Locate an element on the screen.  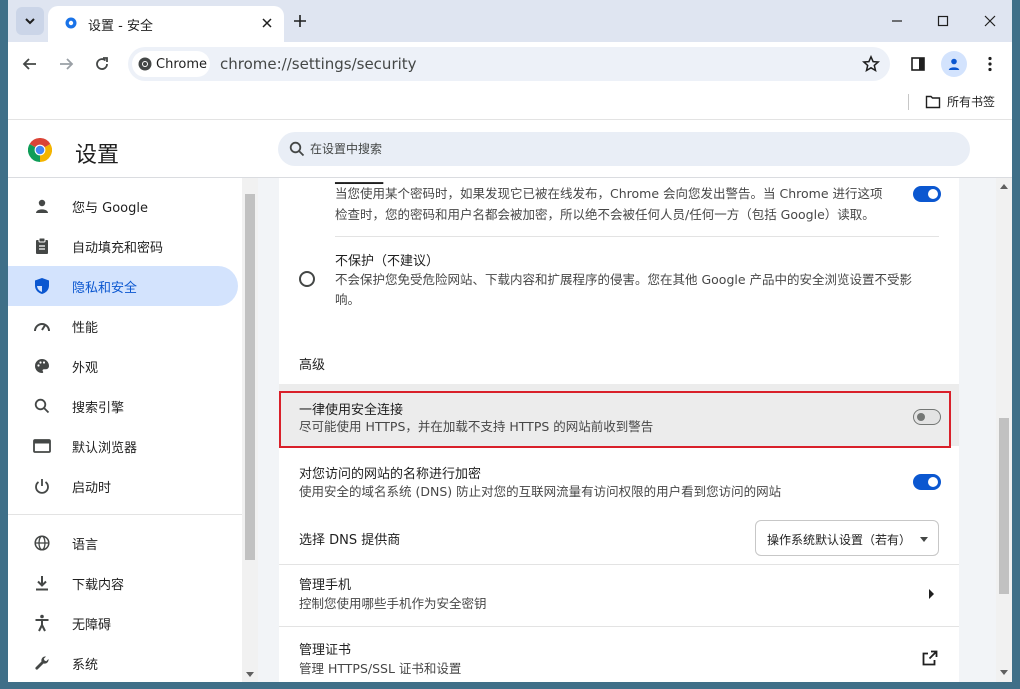
sidebar-scroll-thumb is located at coordinates (250, 377).